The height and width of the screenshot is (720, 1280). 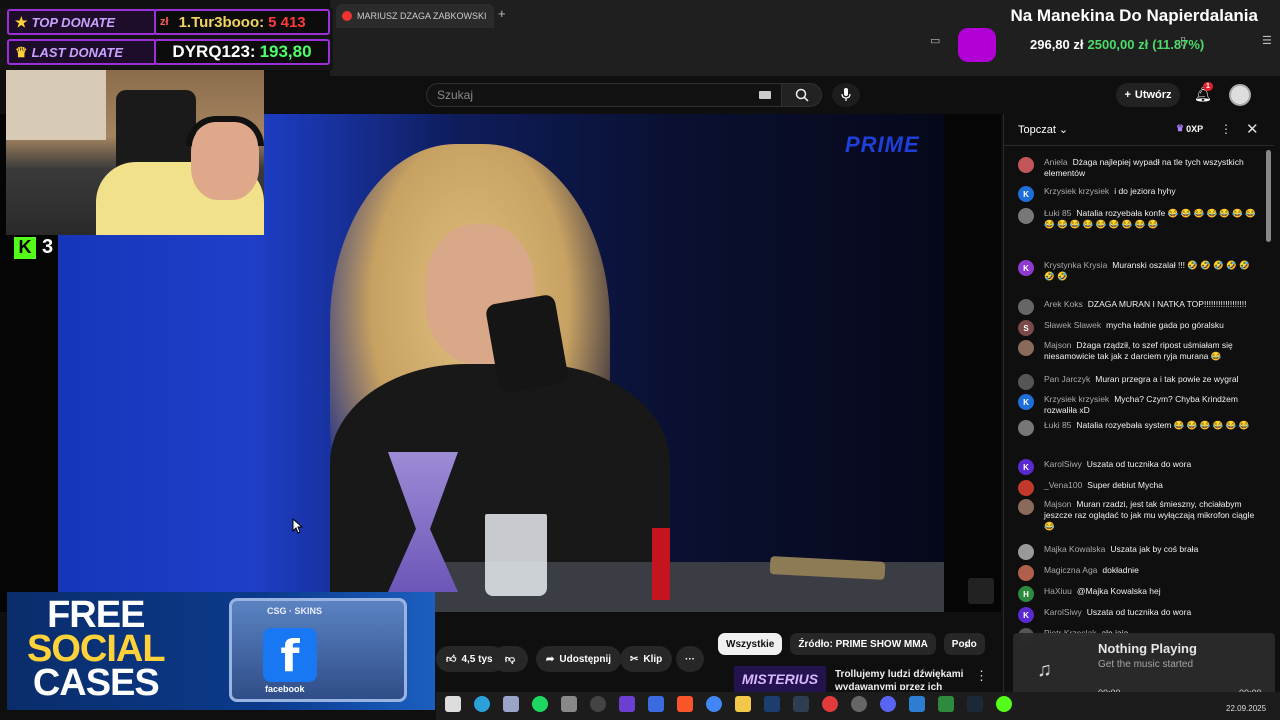 I want to click on goal-percent: (11.87%), so click(x=1178, y=44).